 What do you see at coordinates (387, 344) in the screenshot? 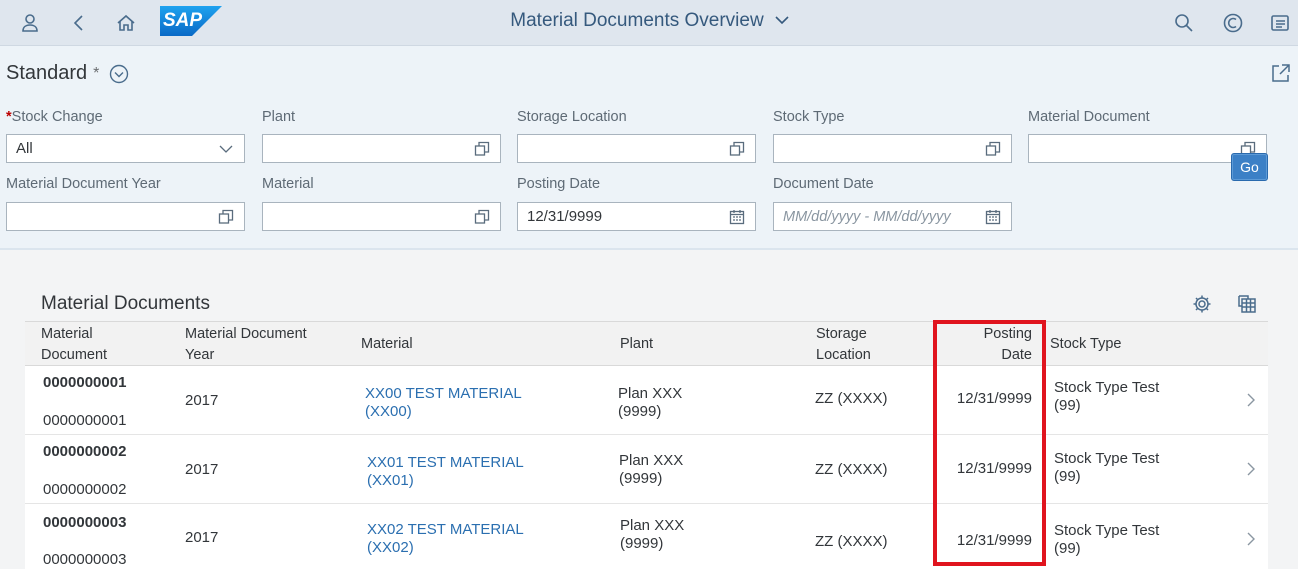
I see `column-material: Material` at bounding box center [387, 344].